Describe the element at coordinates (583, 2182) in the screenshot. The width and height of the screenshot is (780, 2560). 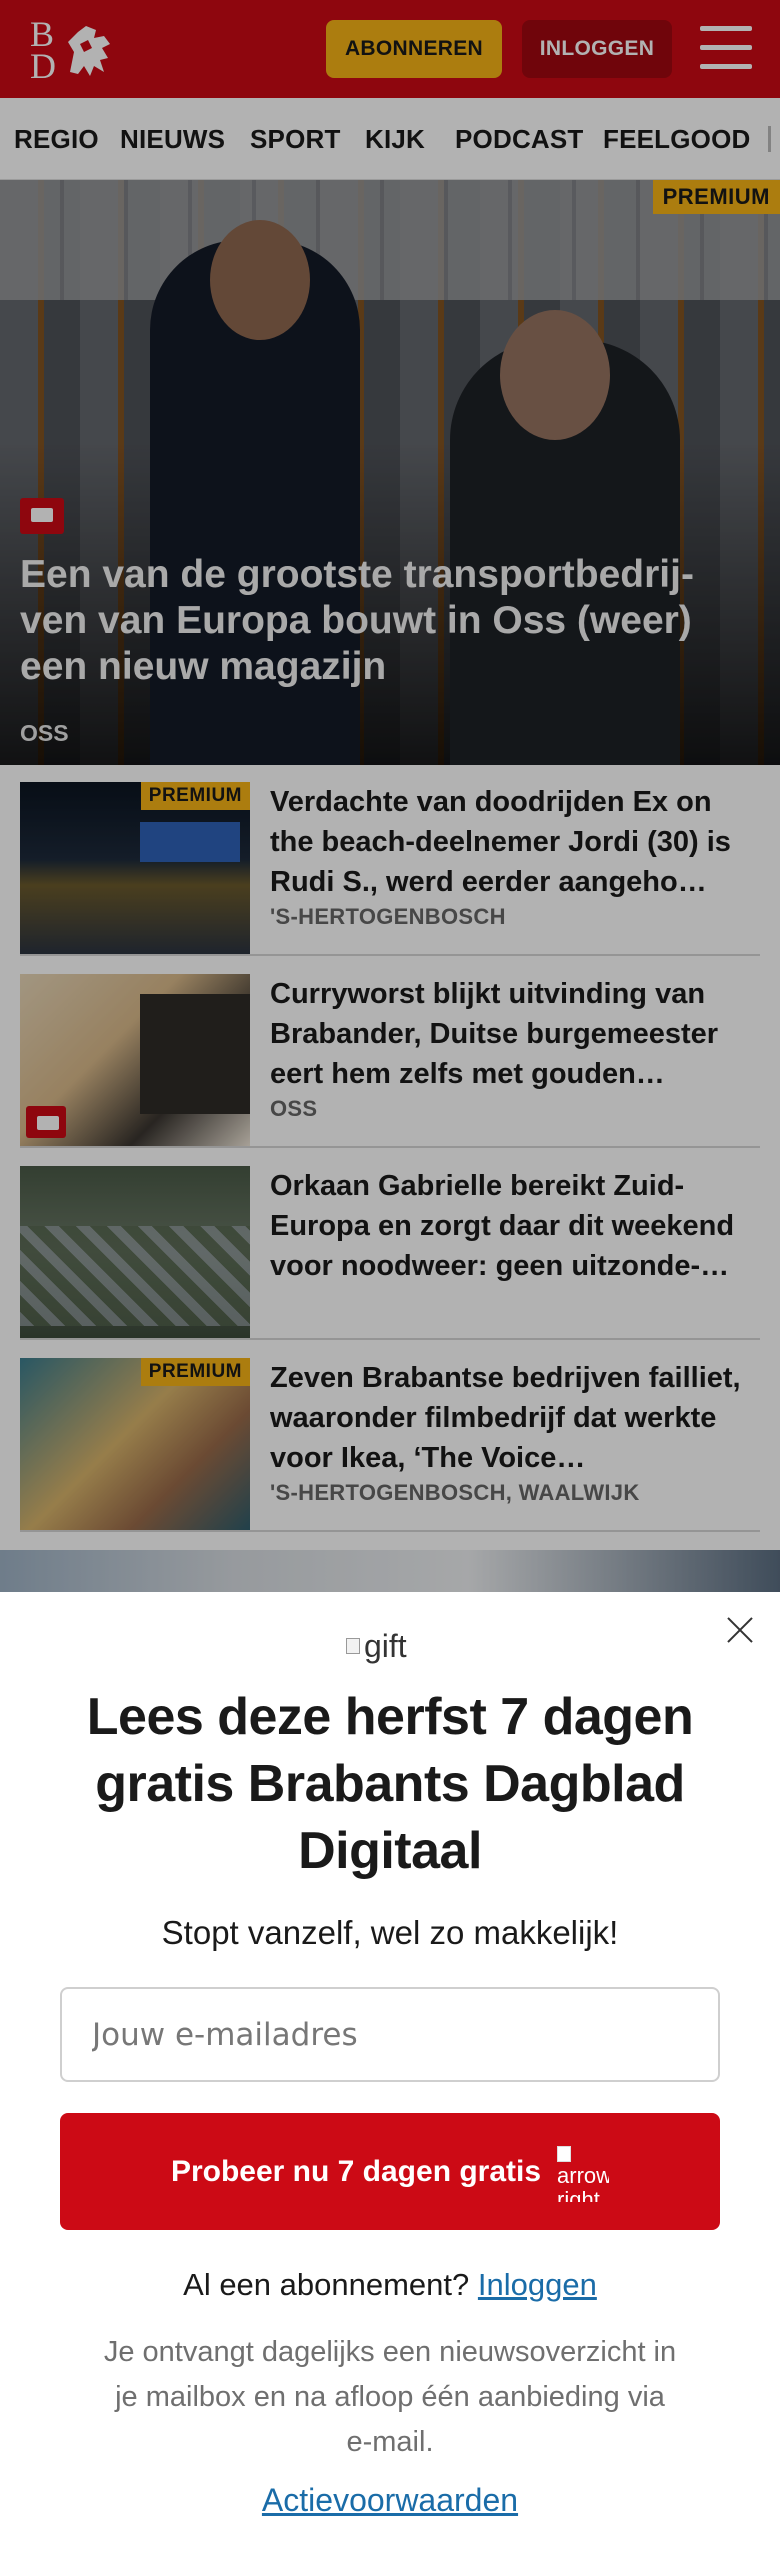
I see `arrow-alt-text: arrow right` at that location.